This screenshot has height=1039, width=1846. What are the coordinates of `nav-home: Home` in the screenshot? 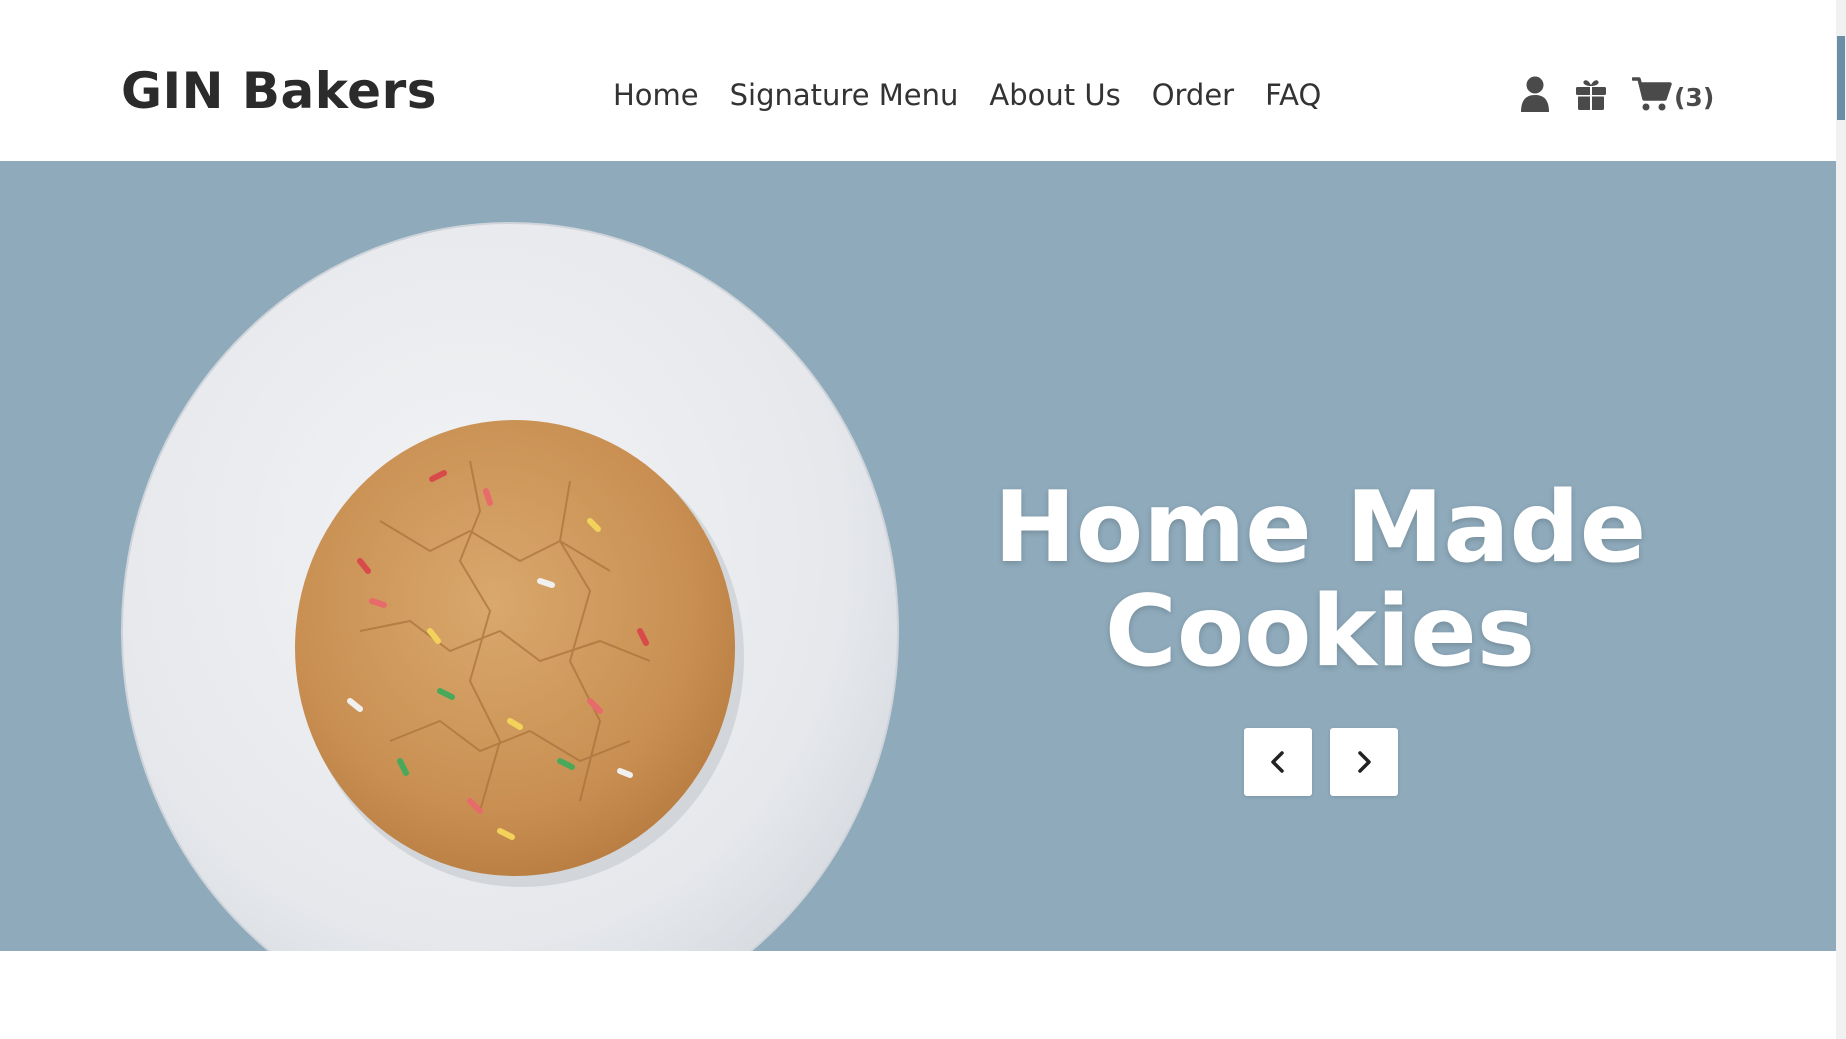 It's located at (656, 95).